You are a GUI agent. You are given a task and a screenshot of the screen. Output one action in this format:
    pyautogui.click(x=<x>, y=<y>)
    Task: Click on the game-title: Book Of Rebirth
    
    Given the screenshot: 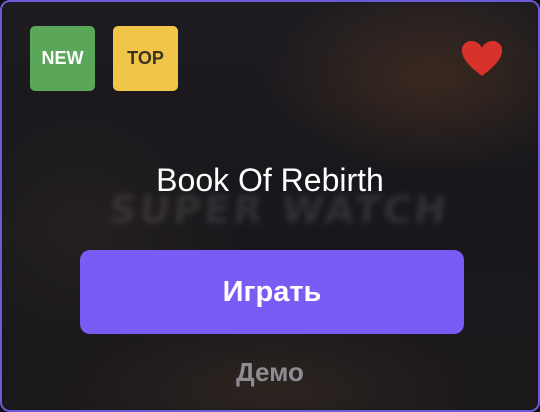 What is the action you would take?
    pyautogui.click(x=270, y=180)
    